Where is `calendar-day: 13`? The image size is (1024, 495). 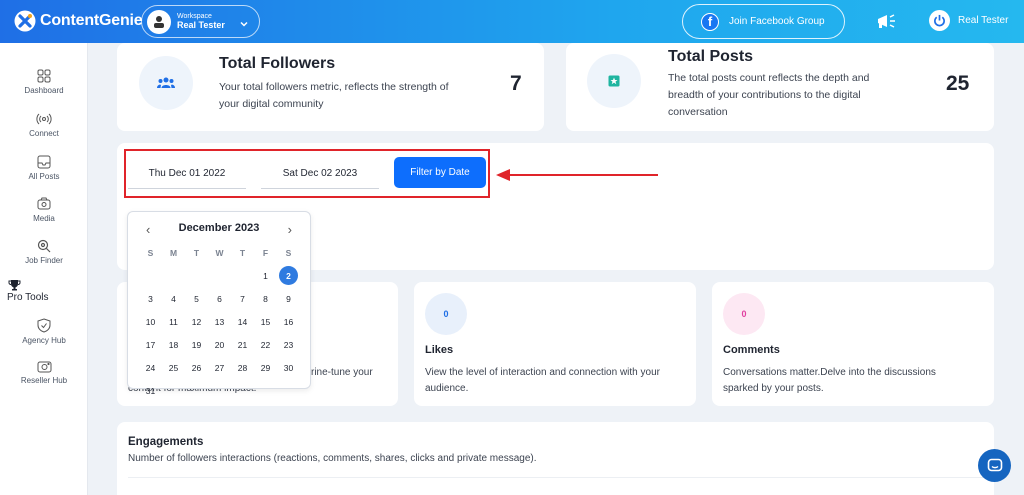 calendar-day: 13 is located at coordinates (219, 321).